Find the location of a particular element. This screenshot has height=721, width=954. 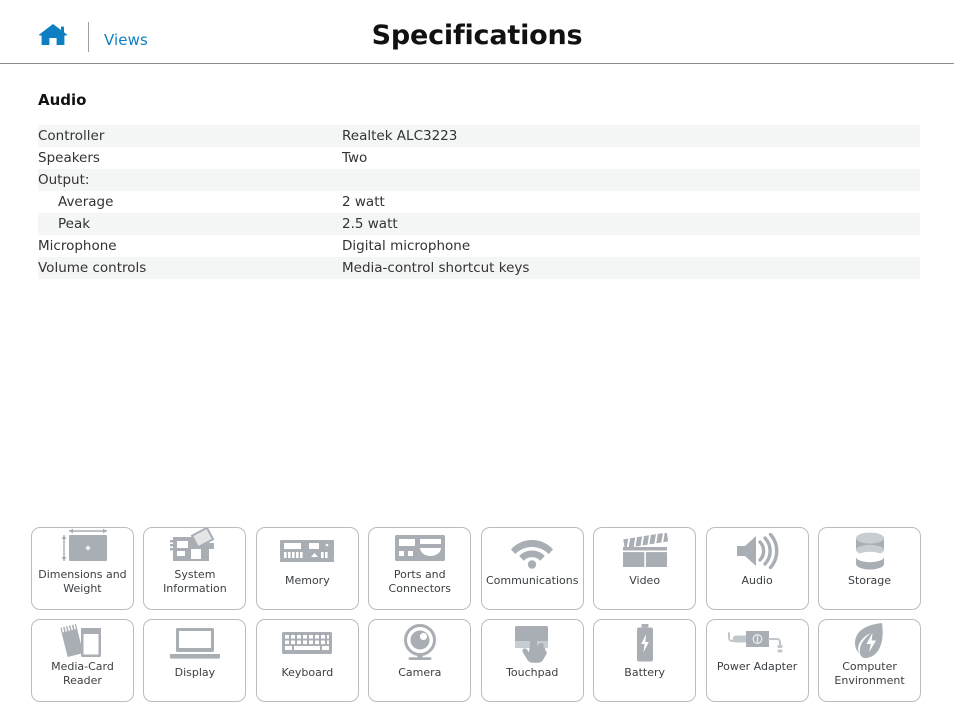

tile-label: Video is located at coordinates (645, 580).